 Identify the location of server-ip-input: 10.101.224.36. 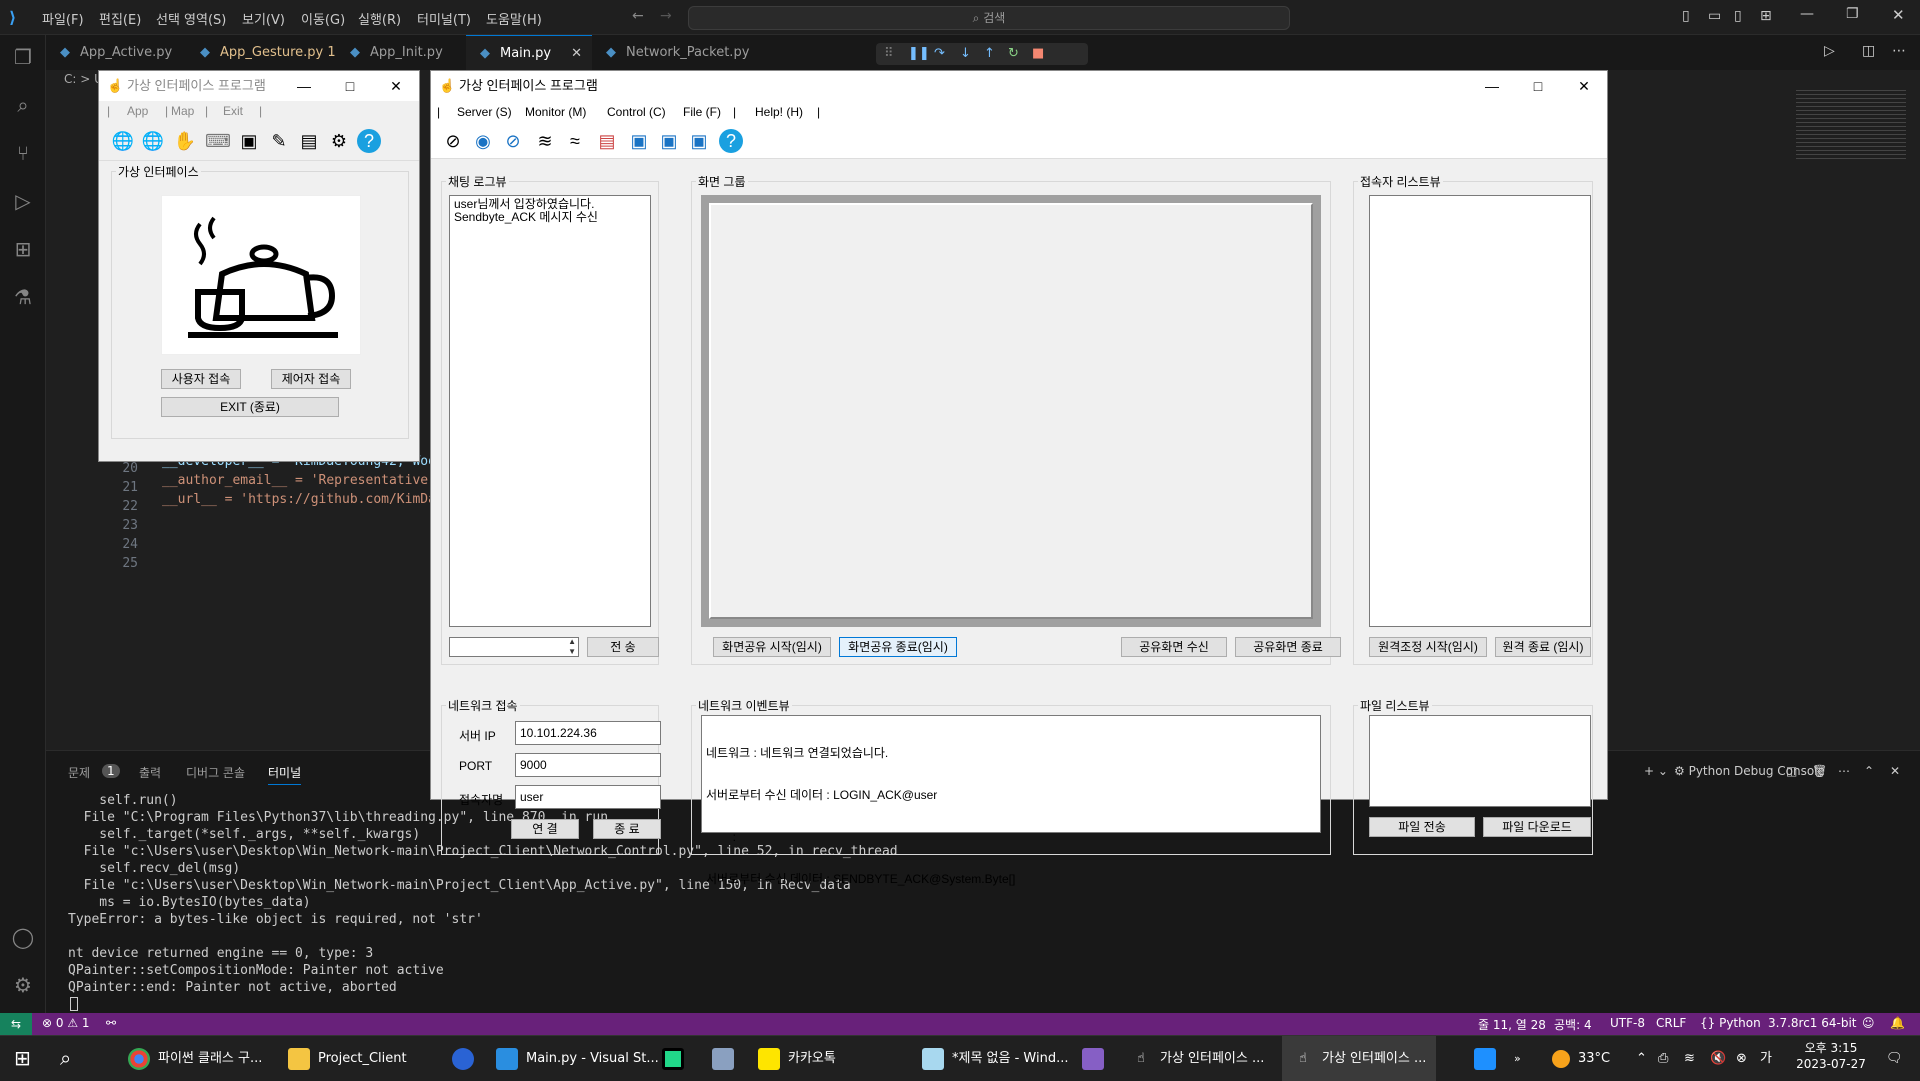
(588, 733).